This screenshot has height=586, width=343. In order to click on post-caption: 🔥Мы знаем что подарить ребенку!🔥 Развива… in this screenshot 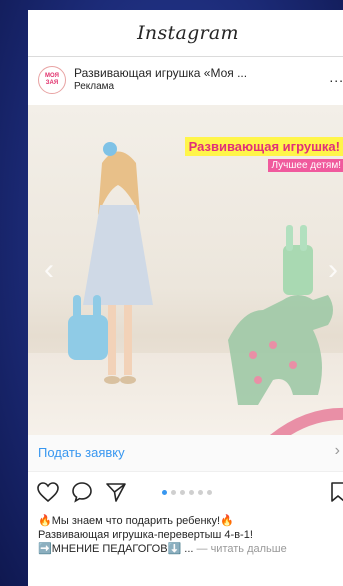, I will do `click(190, 535)`.